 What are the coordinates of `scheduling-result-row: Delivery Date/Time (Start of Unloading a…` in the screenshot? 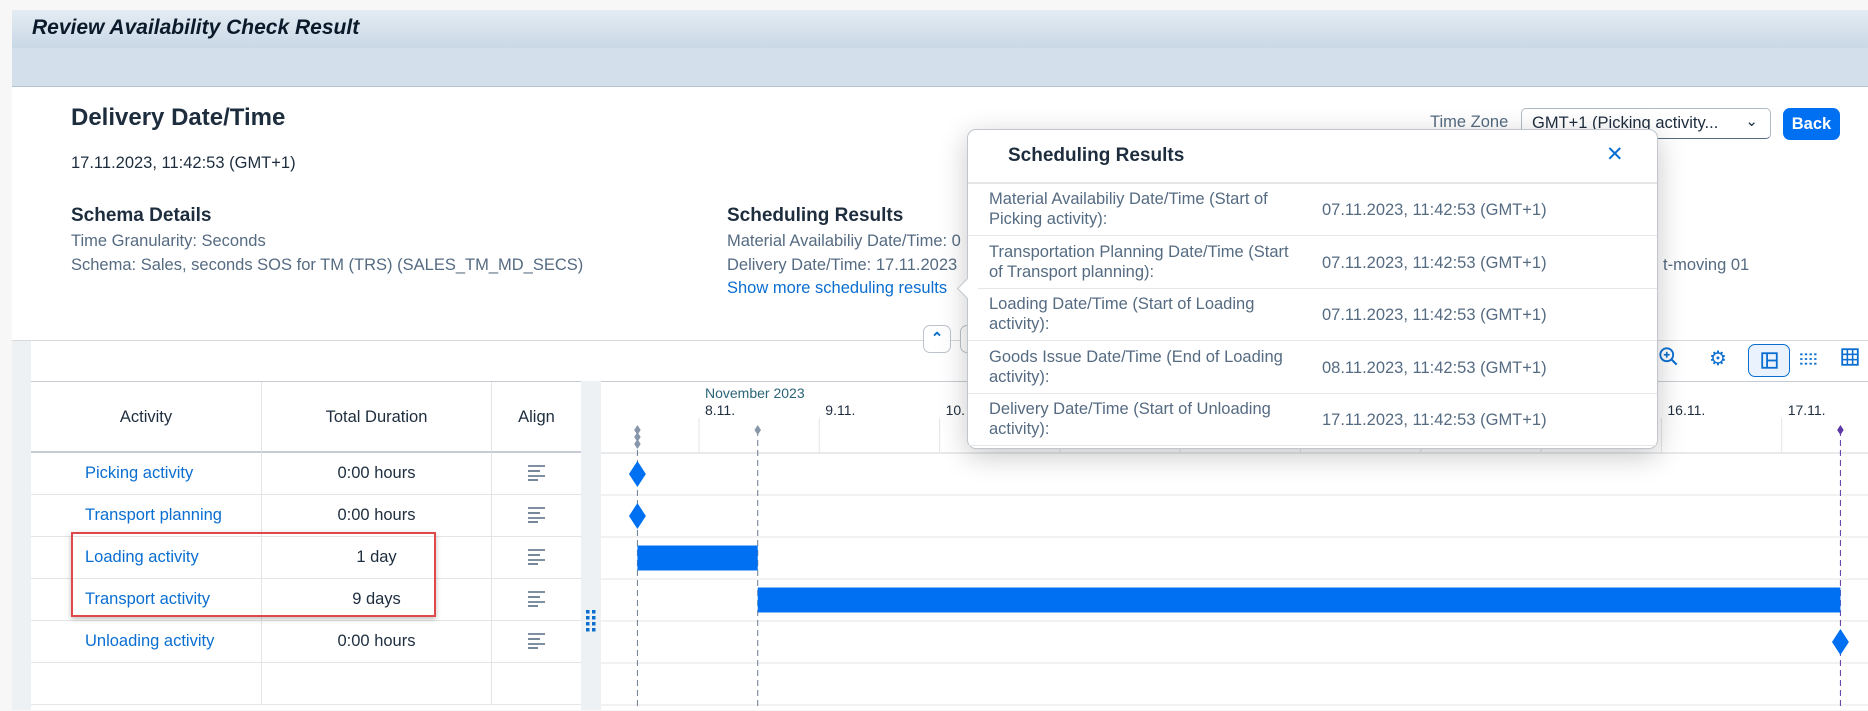 It's located at (1312, 420).